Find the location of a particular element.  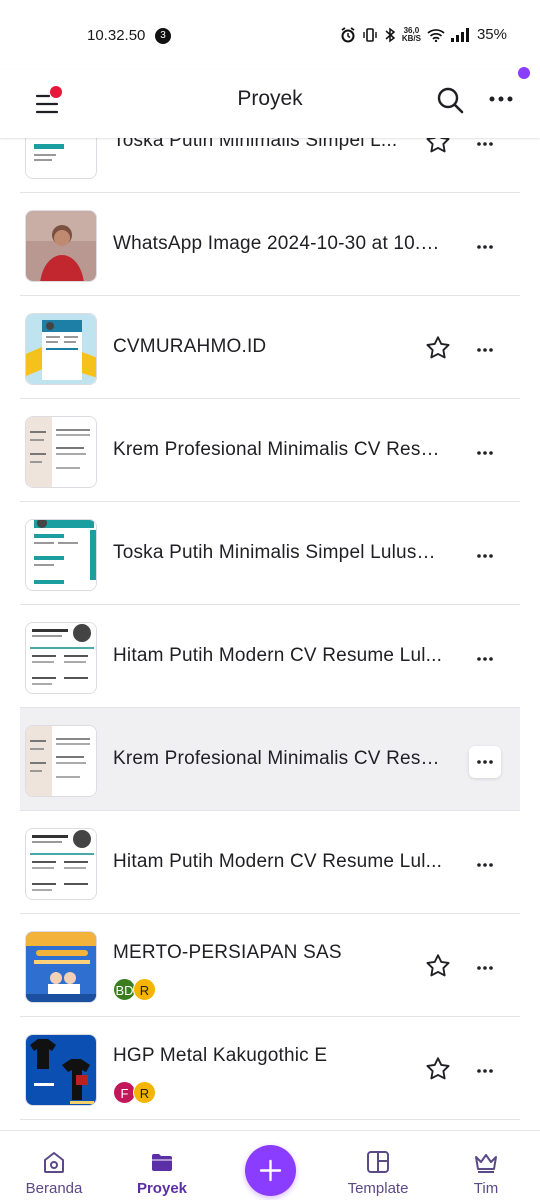

project-title: CVMURAHMO.ID is located at coordinates (190, 346).